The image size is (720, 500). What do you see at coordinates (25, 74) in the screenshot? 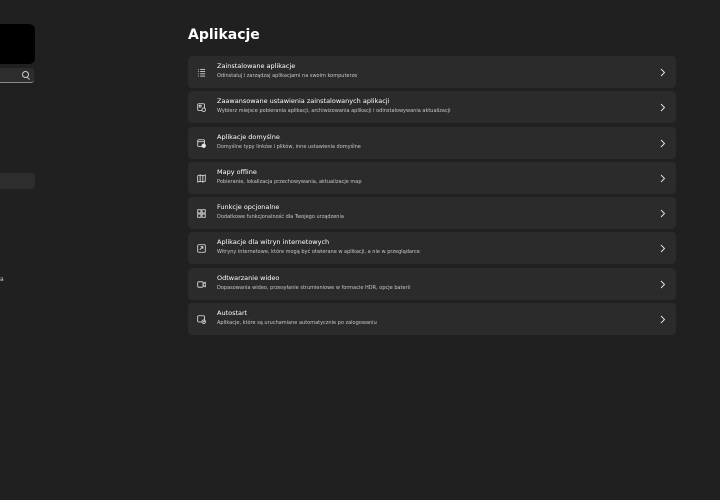
I see `search-icon` at bounding box center [25, 74].